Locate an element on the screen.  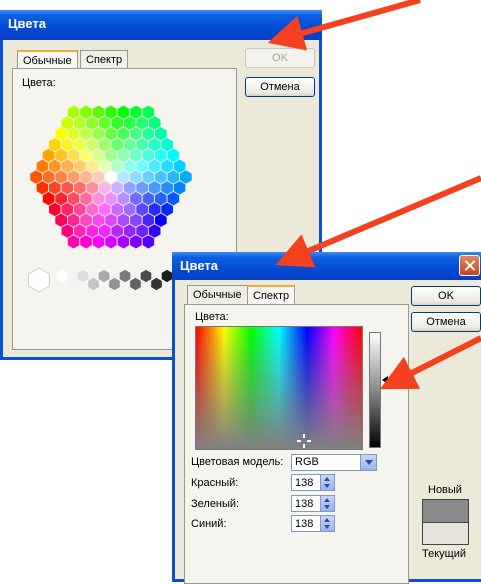
color-cell is located at coordinates (186, 177).